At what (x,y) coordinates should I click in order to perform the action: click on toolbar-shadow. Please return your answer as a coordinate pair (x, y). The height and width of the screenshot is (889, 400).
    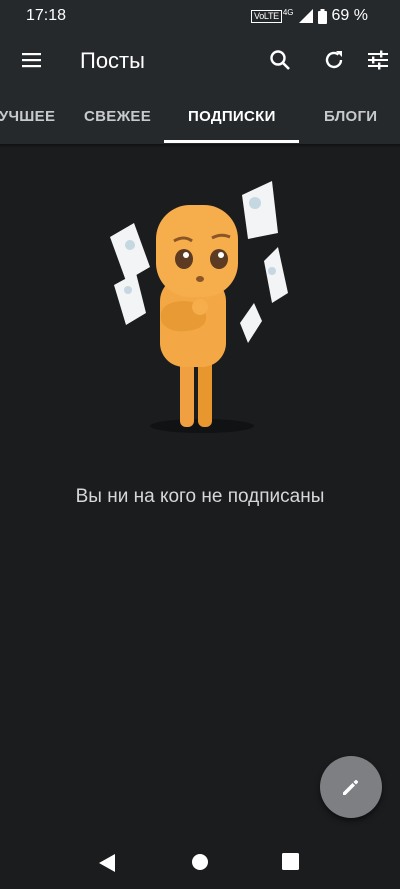
    Looking at the image, I should click on (200, 146).